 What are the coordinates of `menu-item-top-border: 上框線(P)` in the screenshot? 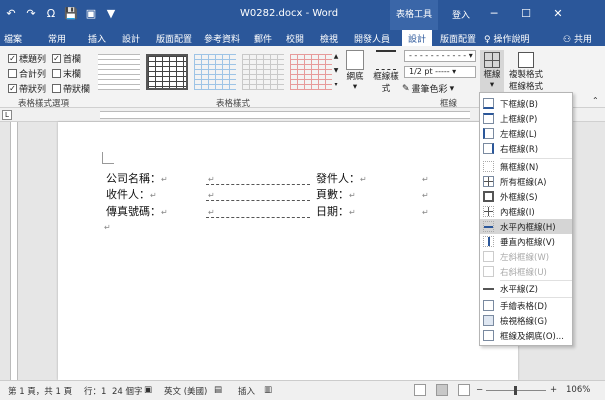 It's located at (526, 118).